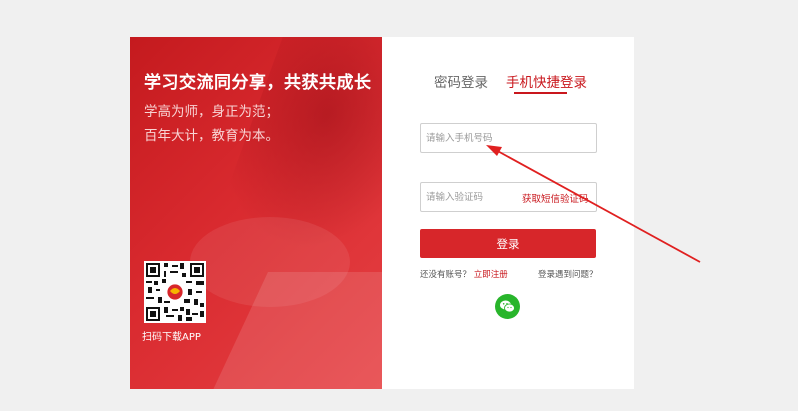 The width and height of the screenshot is (798, 411). I want to click on qr-code-icon, so click(175, 292).